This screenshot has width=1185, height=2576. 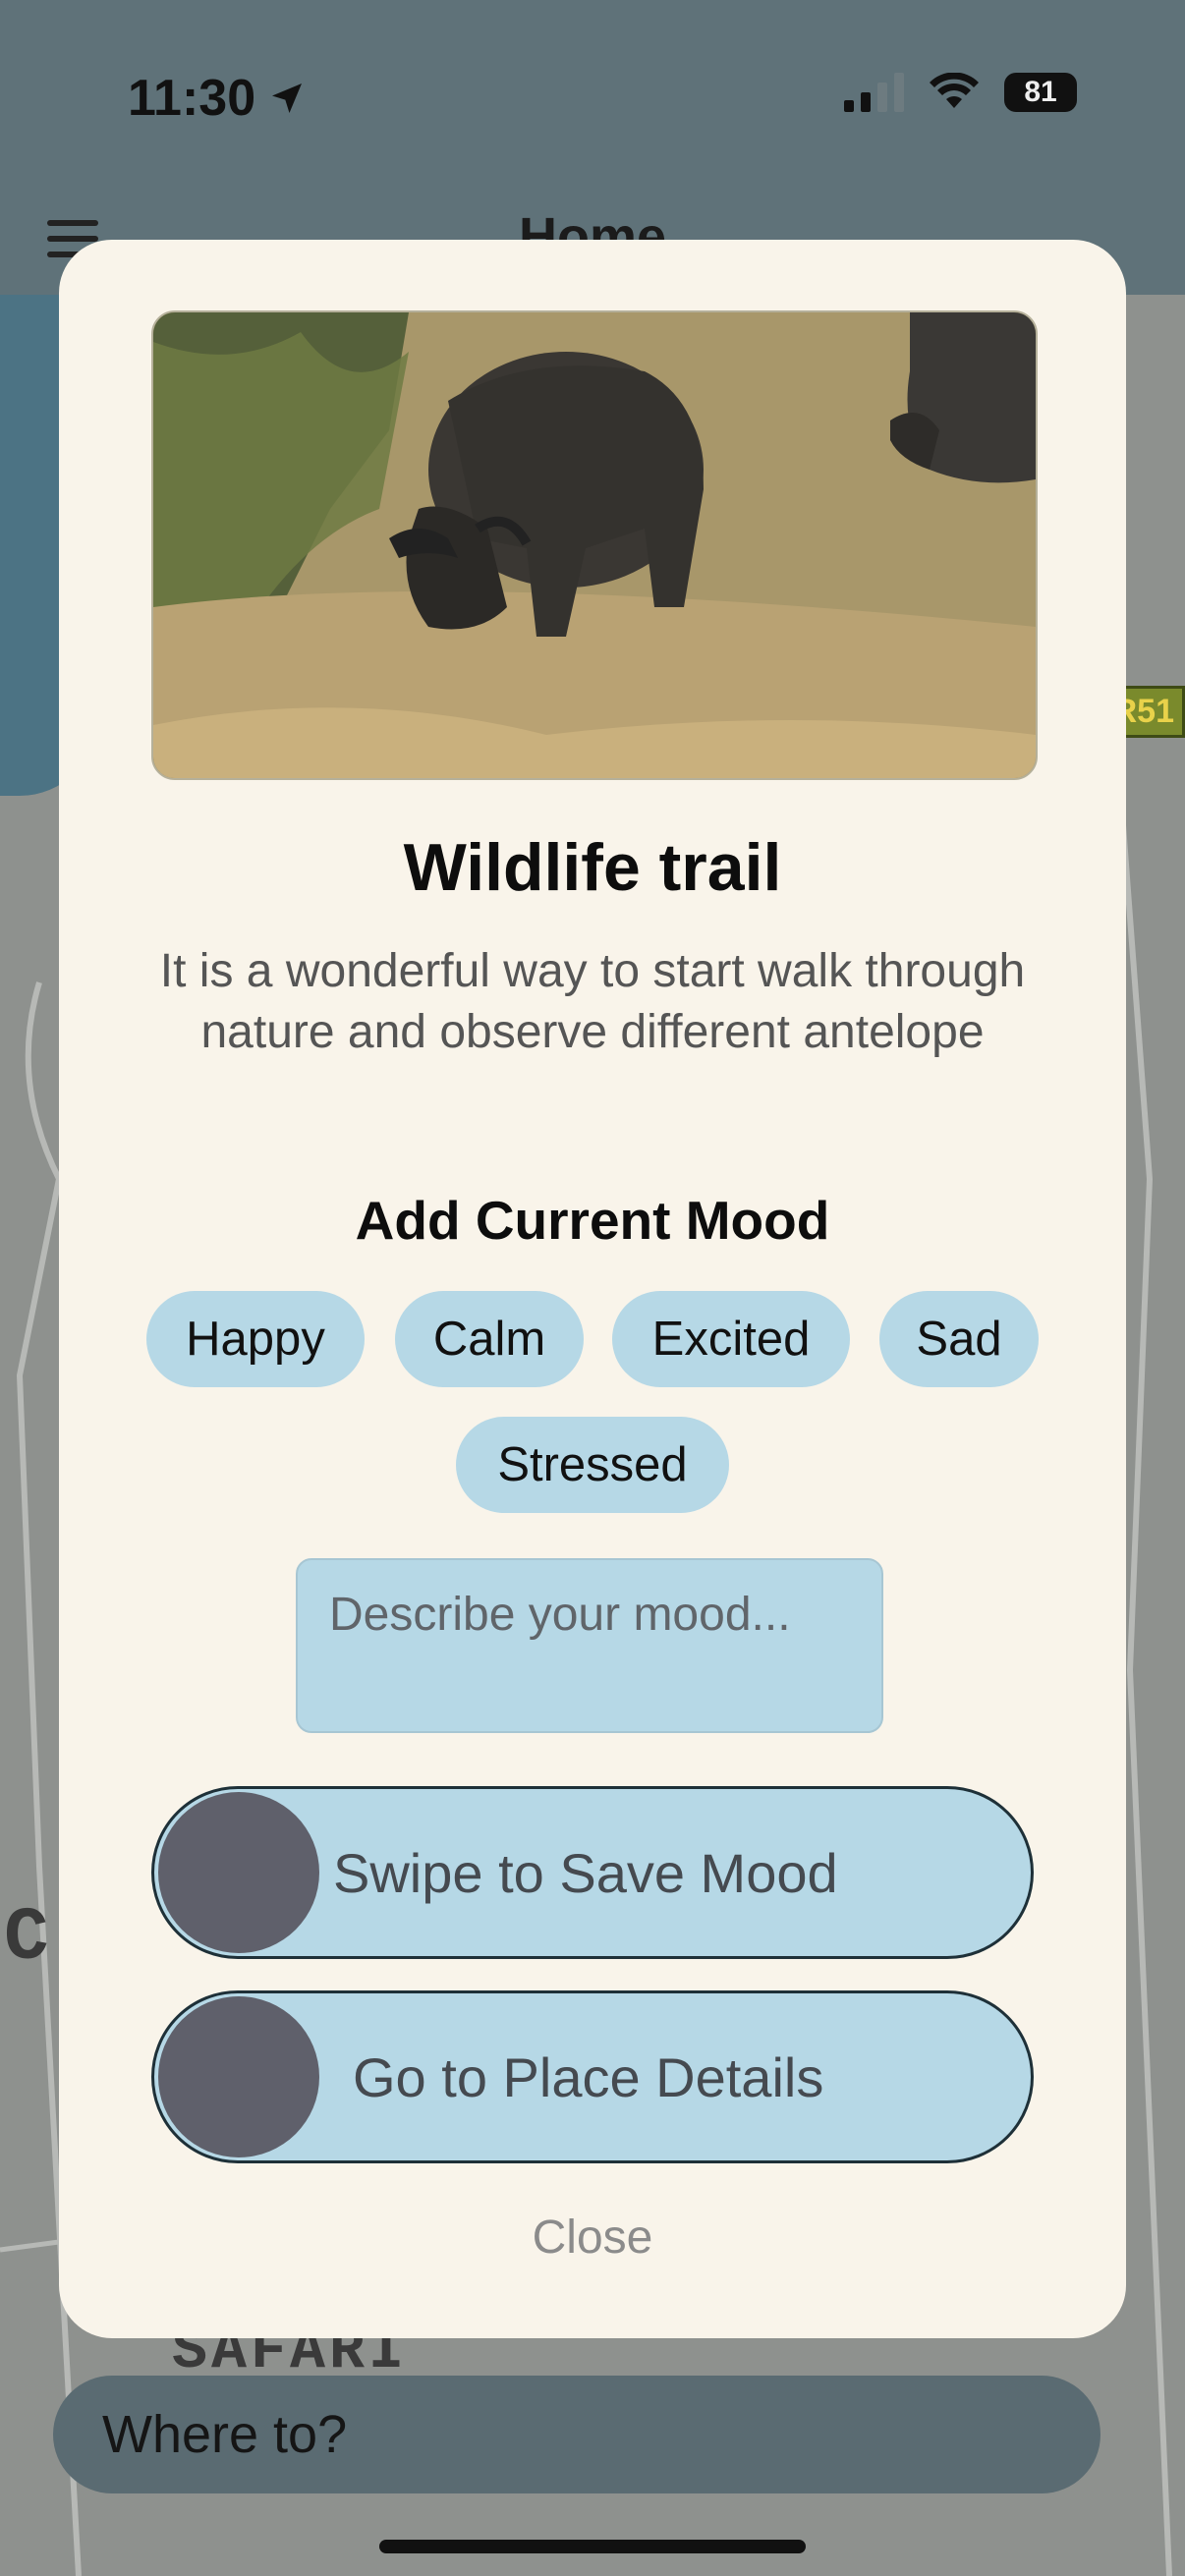 I want to click on buffalo-photo-illustration, so click(x=594, y=545).